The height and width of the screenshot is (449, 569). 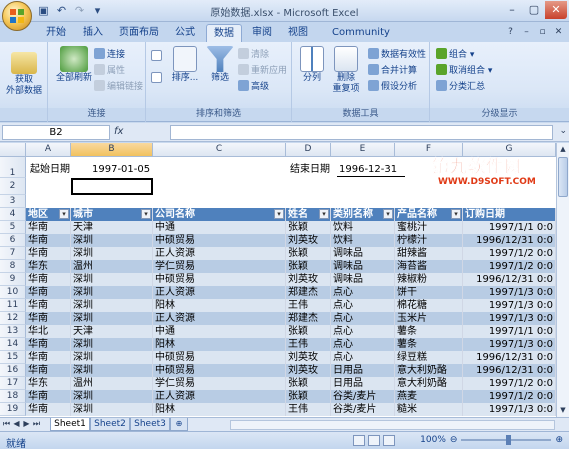 I want to click on row-header: 5, so click(x=13, y=227).